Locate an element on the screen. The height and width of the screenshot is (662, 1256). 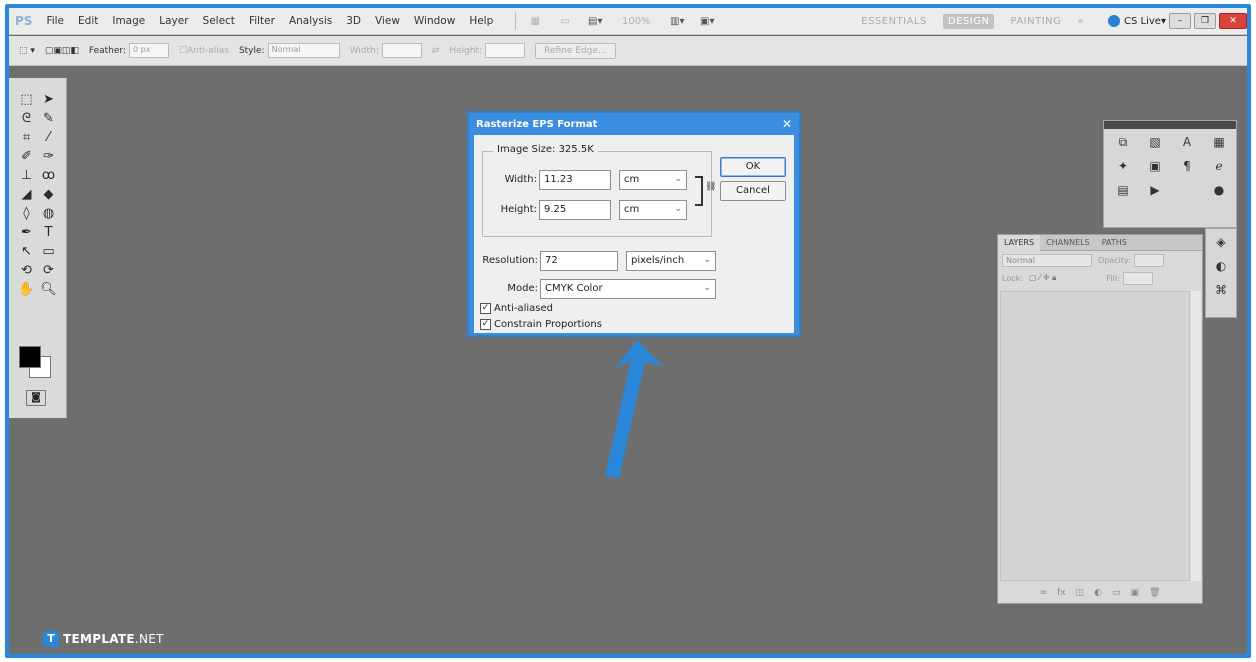
move-tool-icon: ➤ is located at coordinates (49, 100).